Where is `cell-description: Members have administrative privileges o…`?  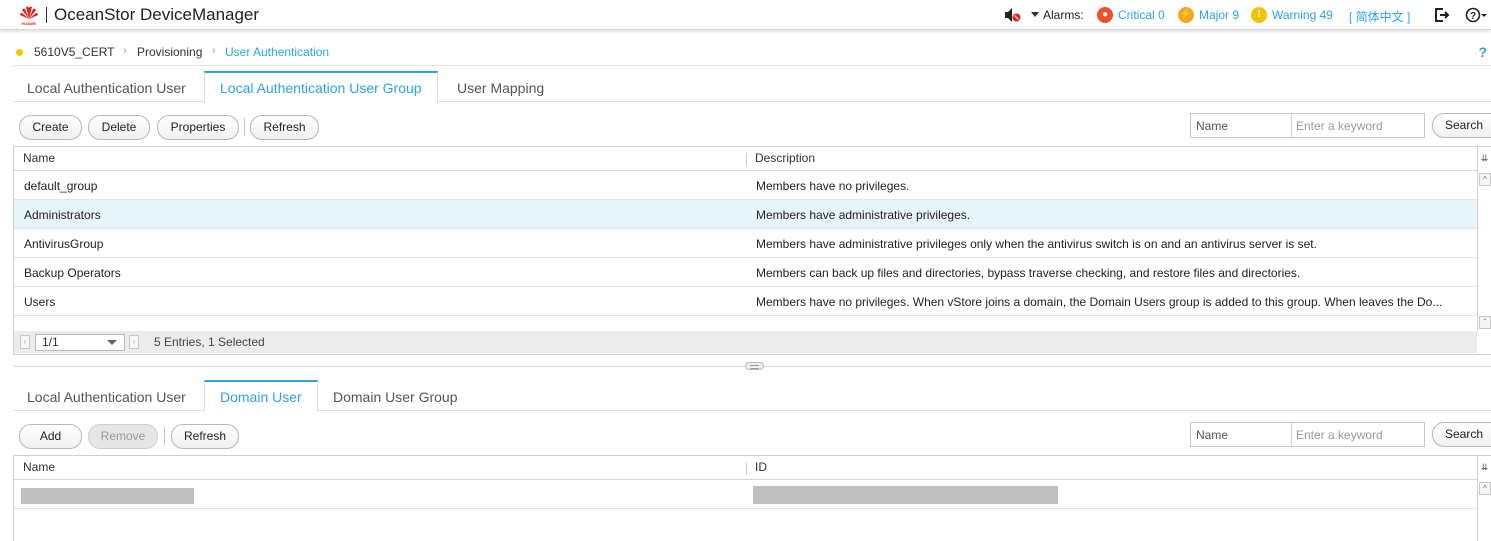
cell-description: Members have administrative privileges o… is located at coordinates (1036, 244).